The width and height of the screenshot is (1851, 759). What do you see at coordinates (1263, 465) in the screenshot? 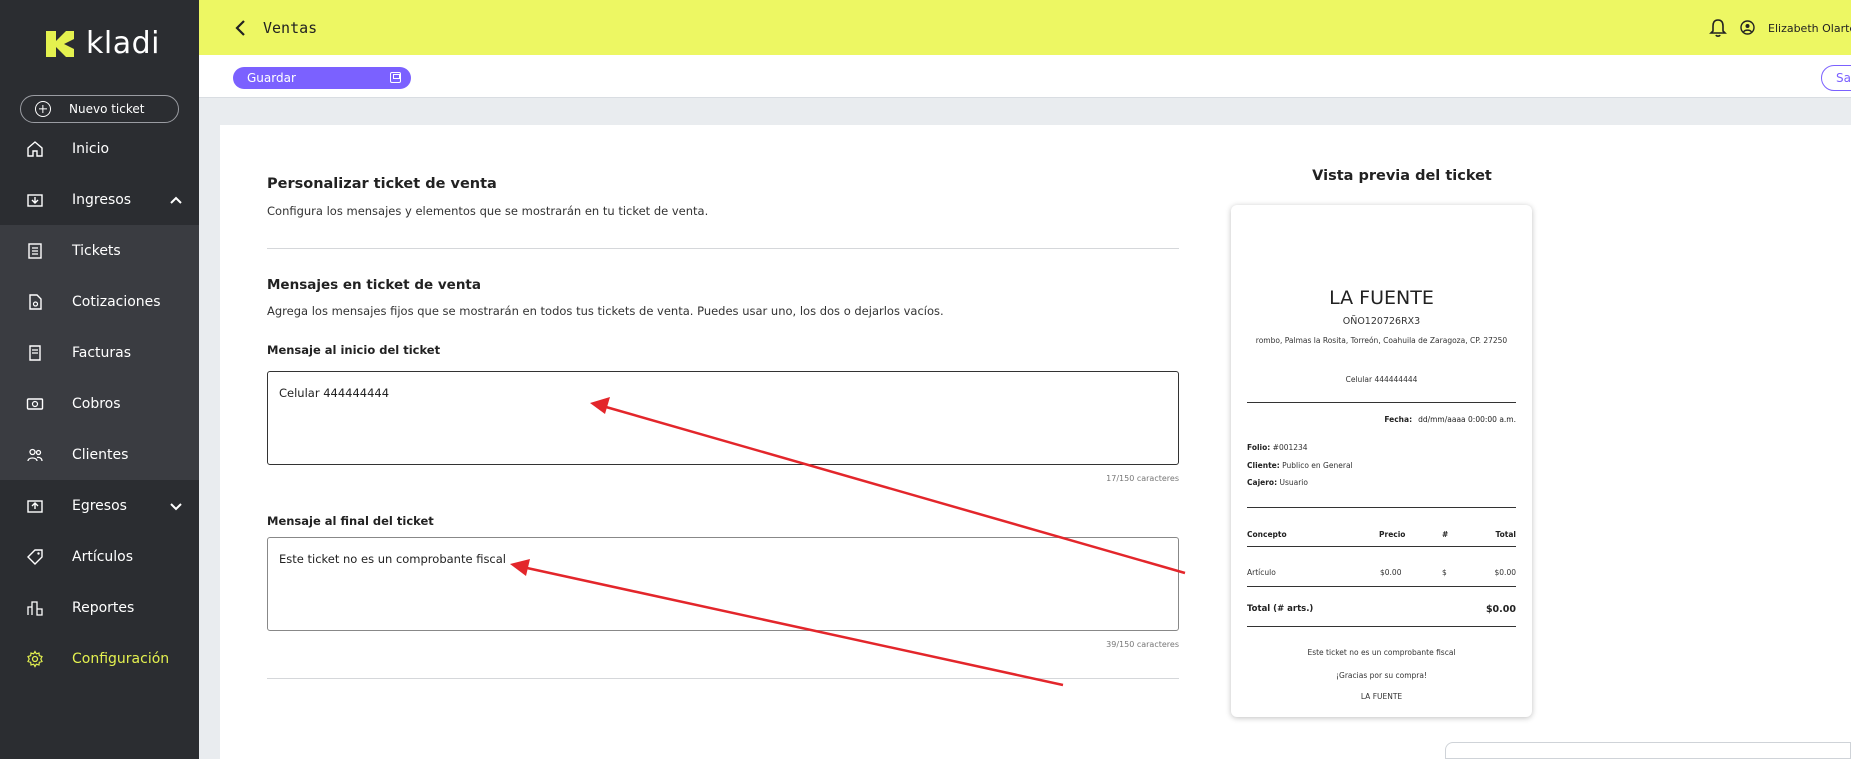
I see `ticket-client-label: Cliente:` at bounding box center [1263, 465].